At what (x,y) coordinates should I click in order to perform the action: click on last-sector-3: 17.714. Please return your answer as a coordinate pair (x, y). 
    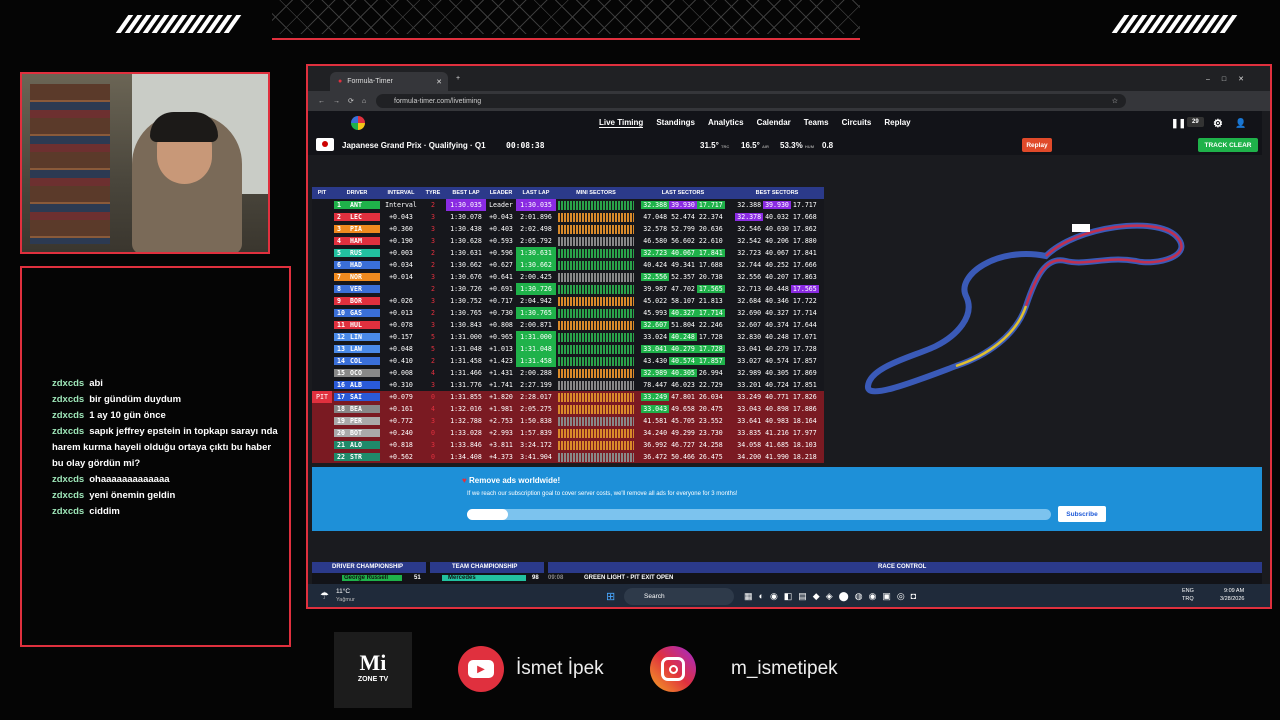
    Looking at the image, I should click on (710, 313).